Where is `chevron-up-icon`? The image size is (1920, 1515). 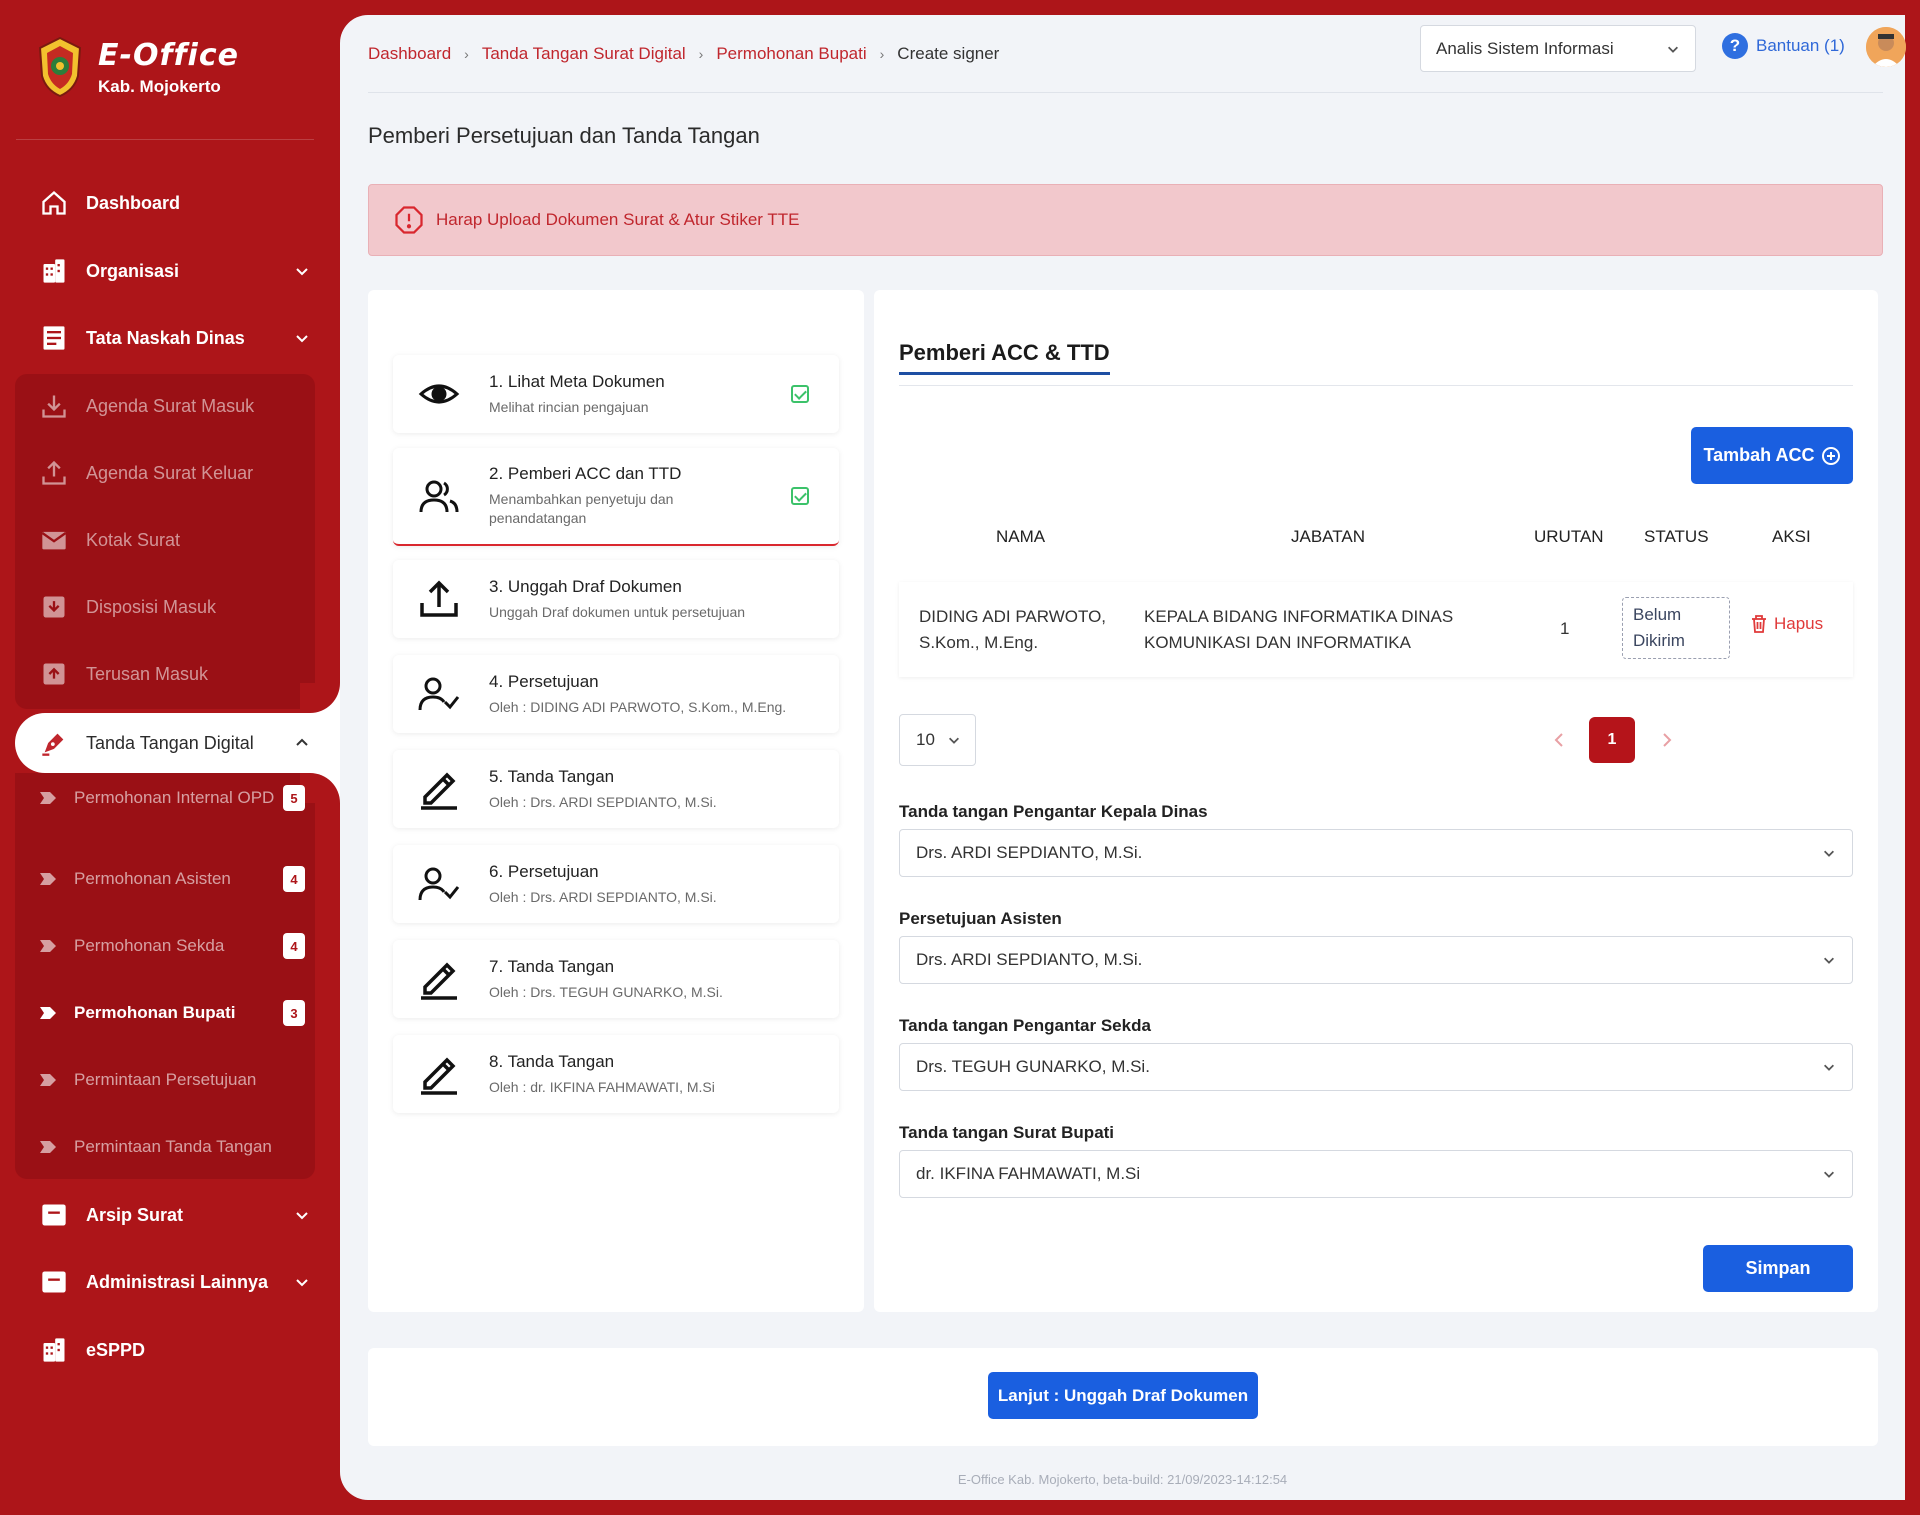
chevron-up-icon is located at coordinates (302, 742).